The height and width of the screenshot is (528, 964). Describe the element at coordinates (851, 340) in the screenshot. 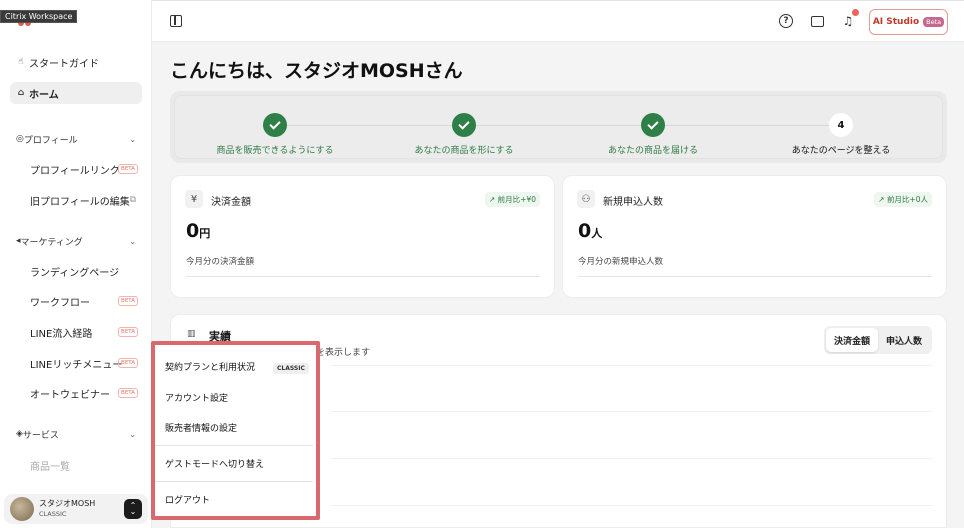

I see `toggle-payment: 決済金額` at that location.